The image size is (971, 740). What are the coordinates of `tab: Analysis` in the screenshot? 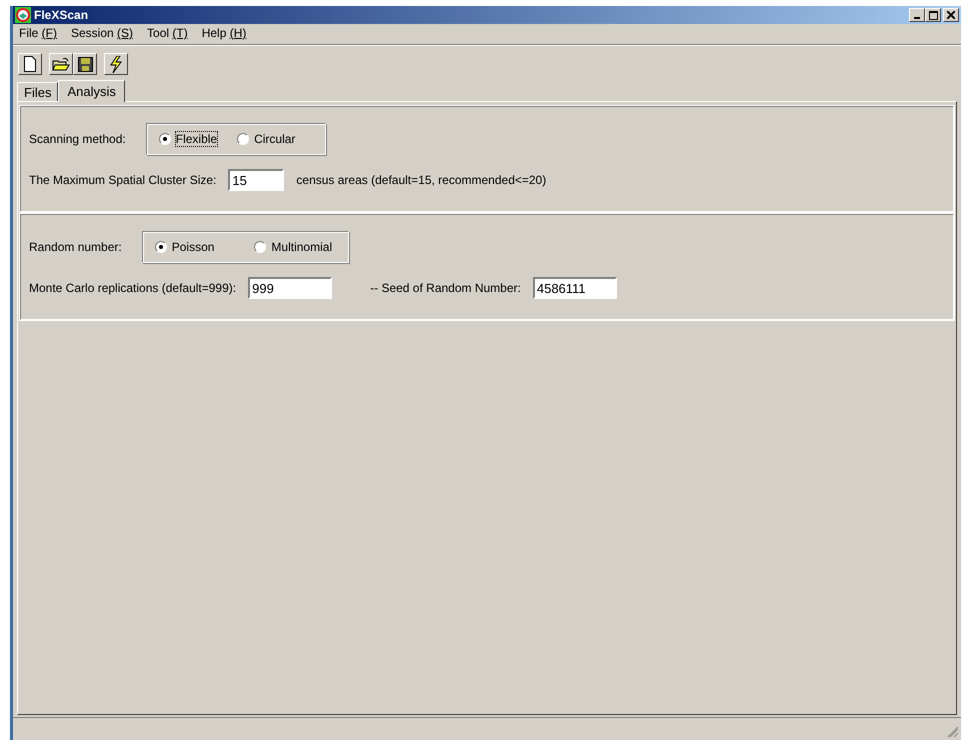 It's located at (91, 91).